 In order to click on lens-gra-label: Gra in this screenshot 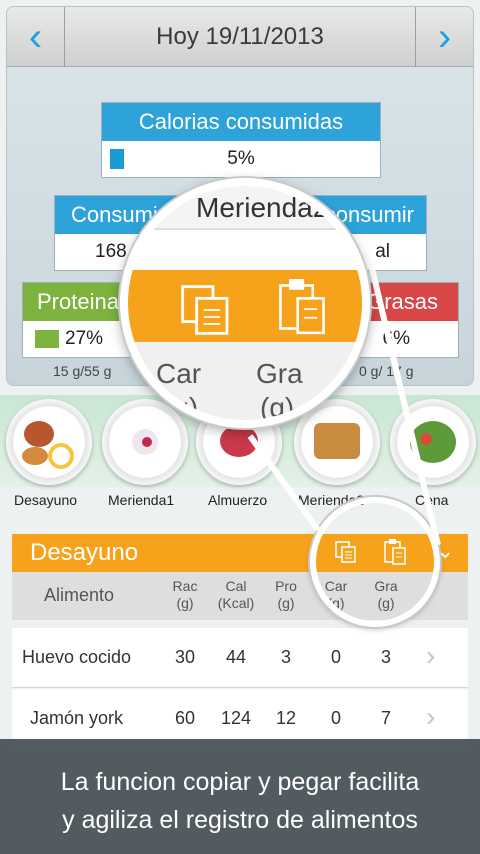, I will do `click(279, 373)`.